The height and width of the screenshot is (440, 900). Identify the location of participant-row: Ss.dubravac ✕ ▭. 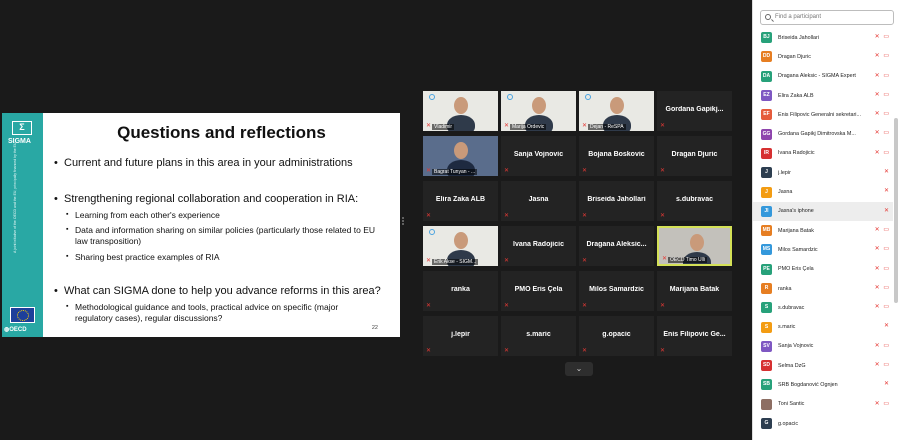
(823, 307).